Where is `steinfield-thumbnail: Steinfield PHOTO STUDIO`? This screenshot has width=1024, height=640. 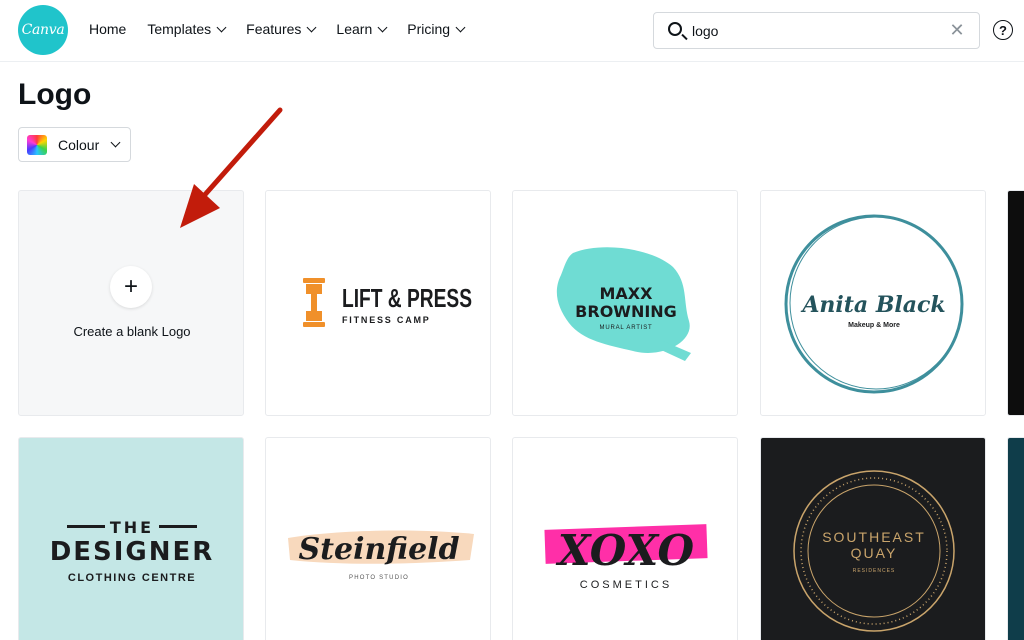 steinfield-thumbnail: Steinfield PHOTO STUDIO is located at coordinates (381, 555).